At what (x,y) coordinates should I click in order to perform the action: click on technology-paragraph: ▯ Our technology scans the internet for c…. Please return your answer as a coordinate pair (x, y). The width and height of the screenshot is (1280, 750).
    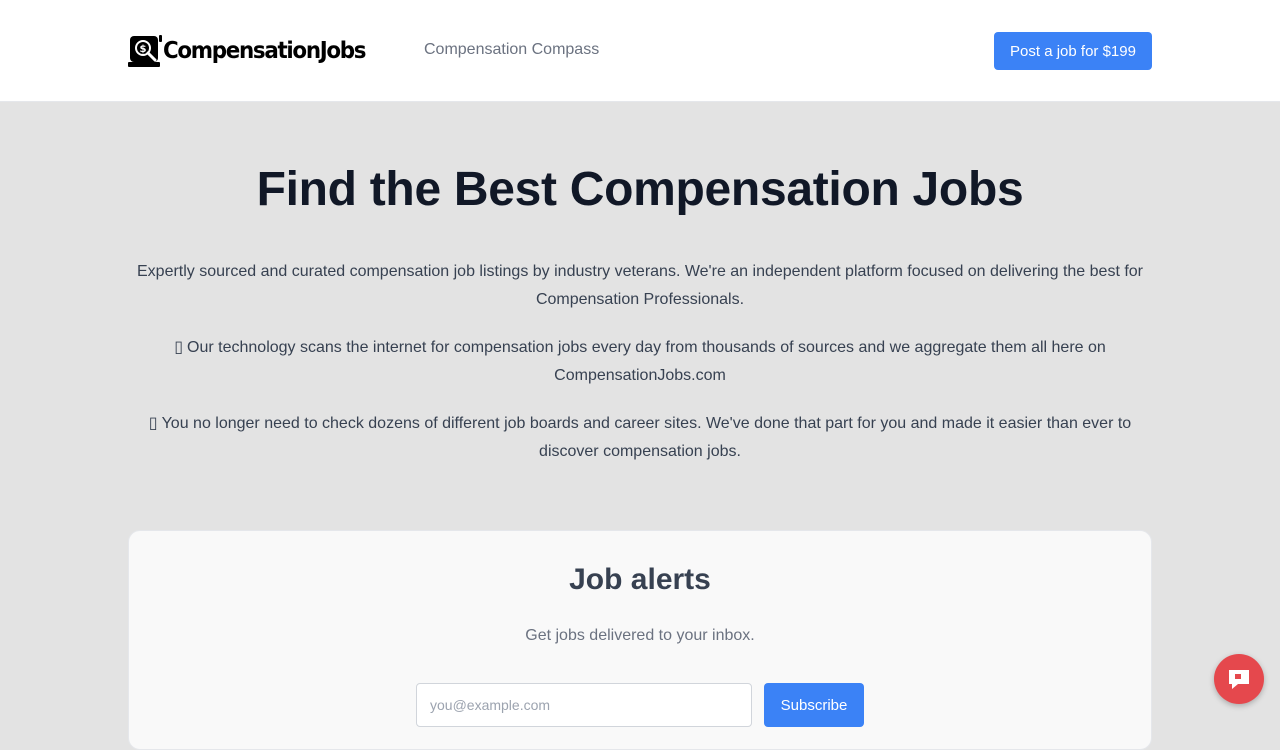
    Looking at the image, I should click on (640, 362).